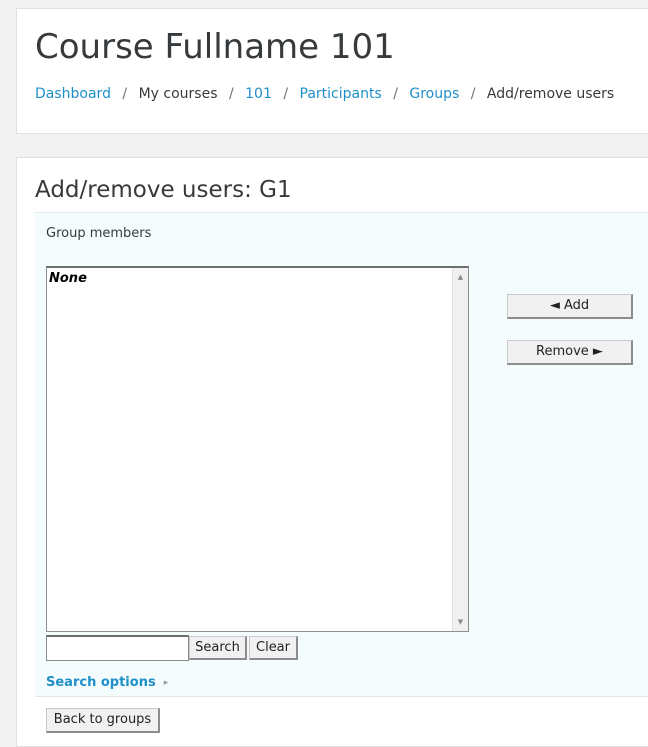 The width and height of the screenshot is (648, 747). Describe the element at coordinates (273, 648) in the screenshot. I see `clear-button: Clear` at that location.